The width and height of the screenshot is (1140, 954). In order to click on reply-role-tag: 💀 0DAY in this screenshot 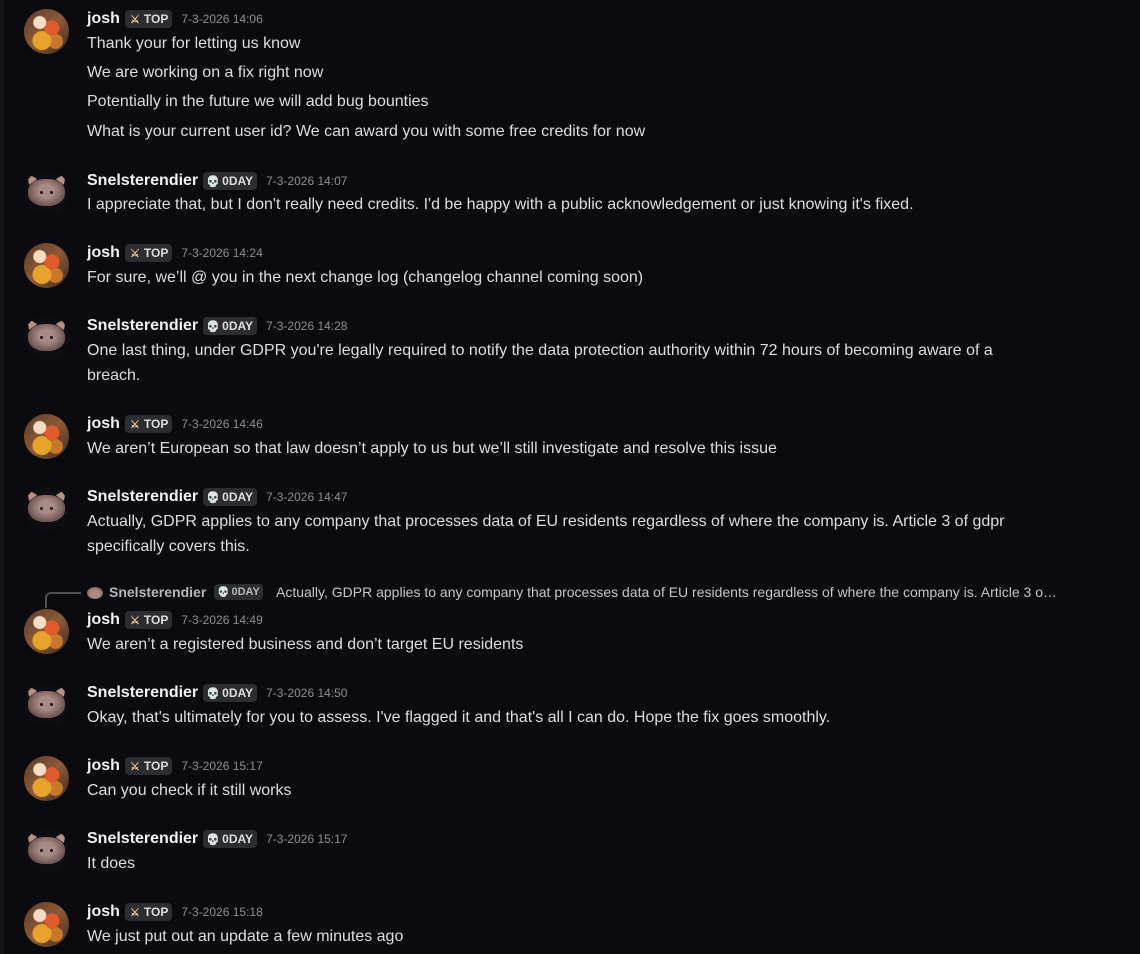, I will do `click(238, 592)`.